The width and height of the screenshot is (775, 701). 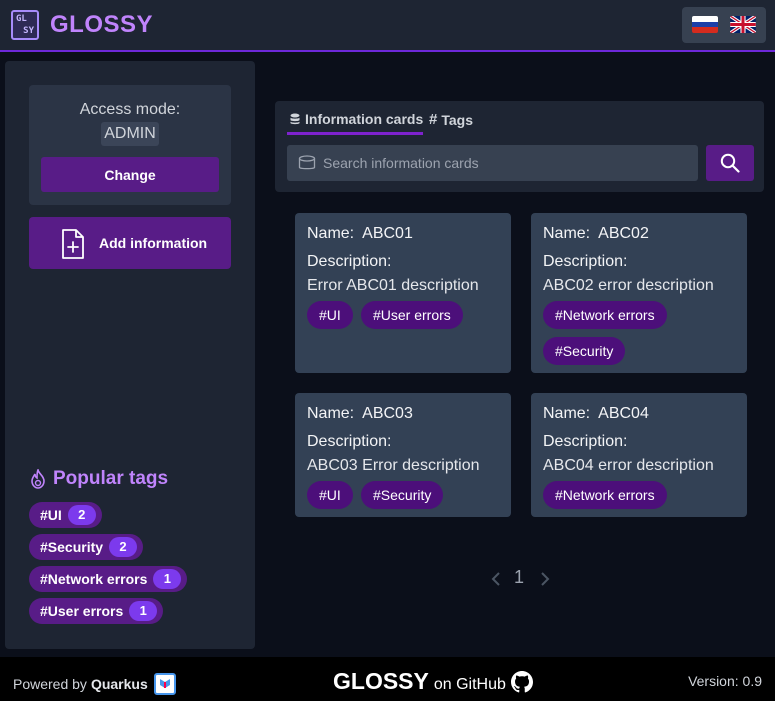 What do you see at coordinates (545, 579) in the screenshot?
I see `chevron-right-icon` at bounding box center [545, 579].